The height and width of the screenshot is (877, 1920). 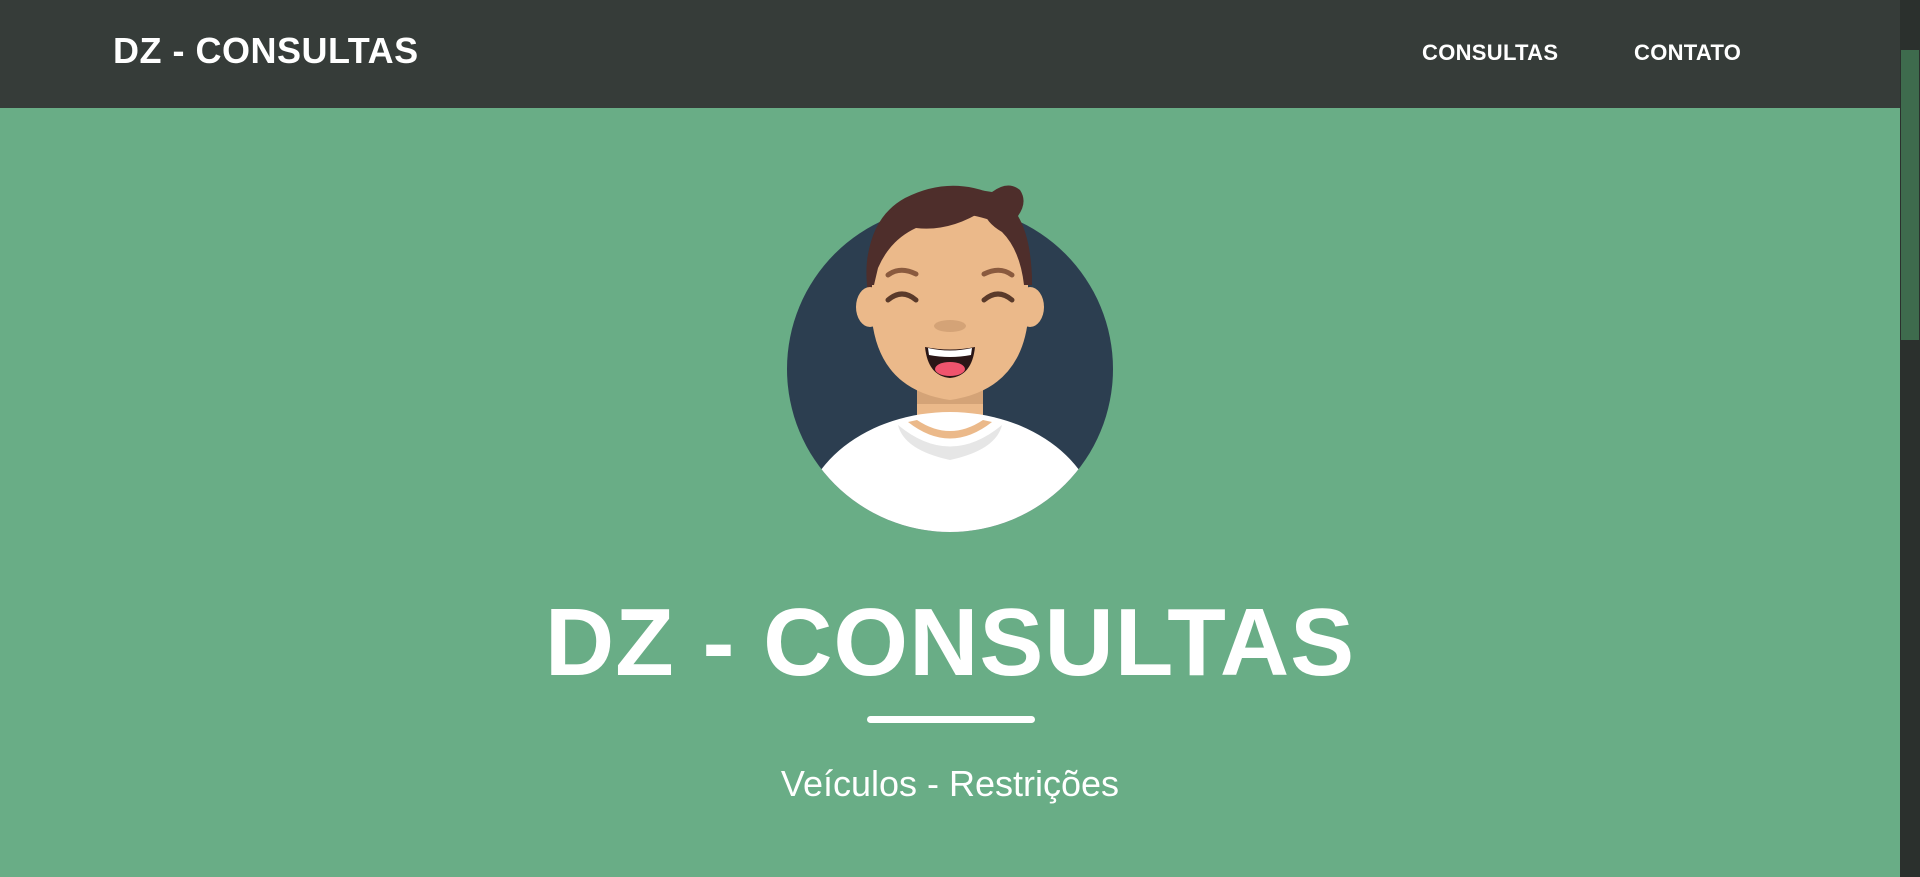 What do you see at coordinates (1910, 195) in the screenshot?
I see `scrollbar-thumb` at bounding box center [1910, 195].